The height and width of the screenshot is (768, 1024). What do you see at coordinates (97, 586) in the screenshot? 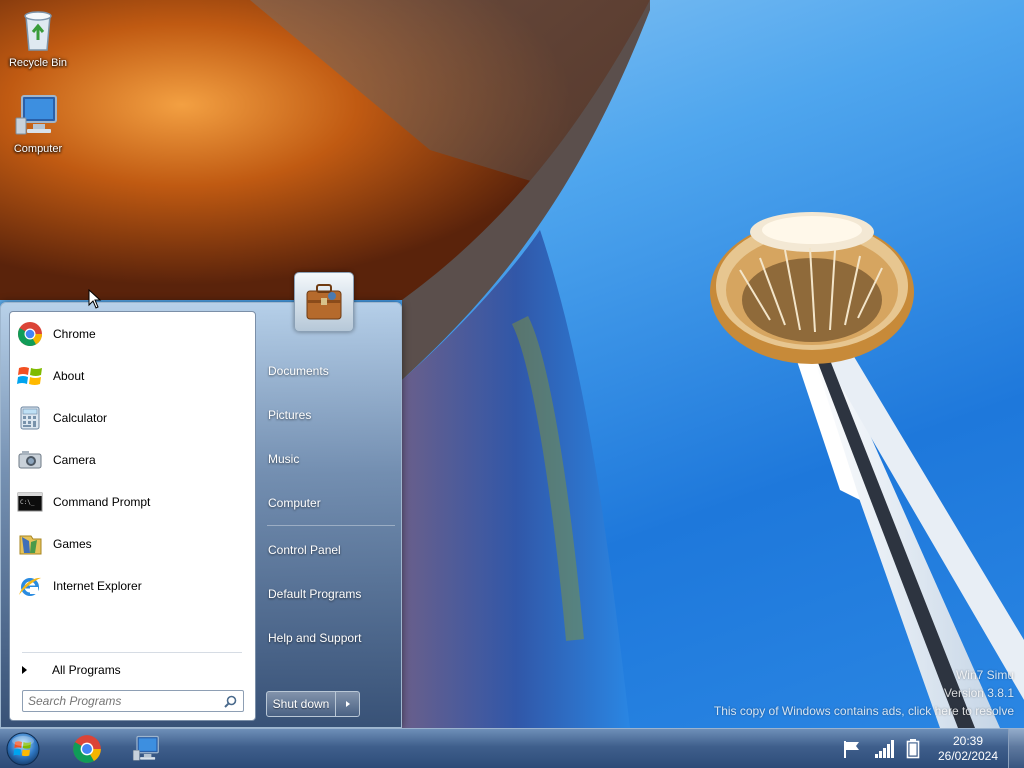
I see `program-label: Internet Explorer` at bounding box center [97, 586].